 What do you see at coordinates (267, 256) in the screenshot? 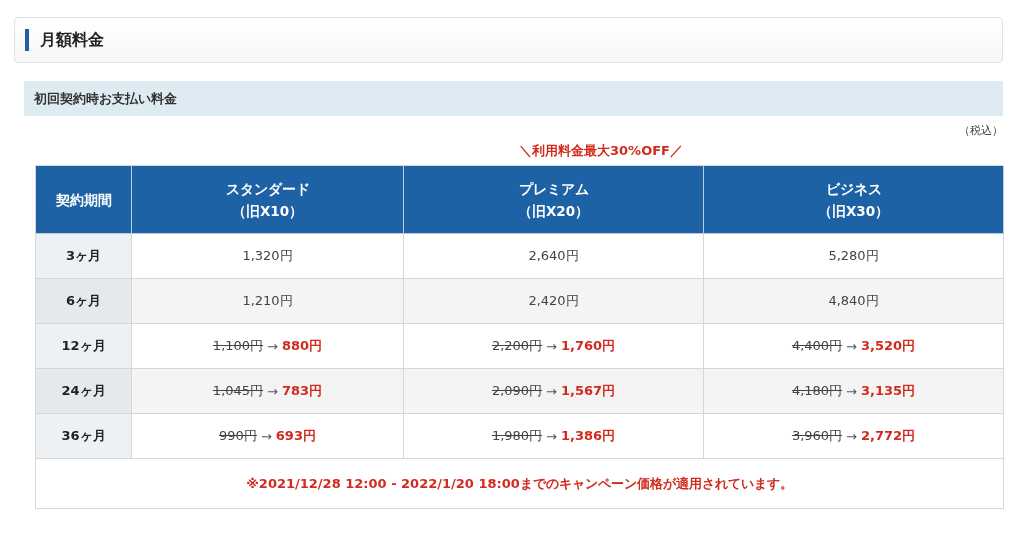
I see `price-text: 1,320円` at bounding box center [267, 256].